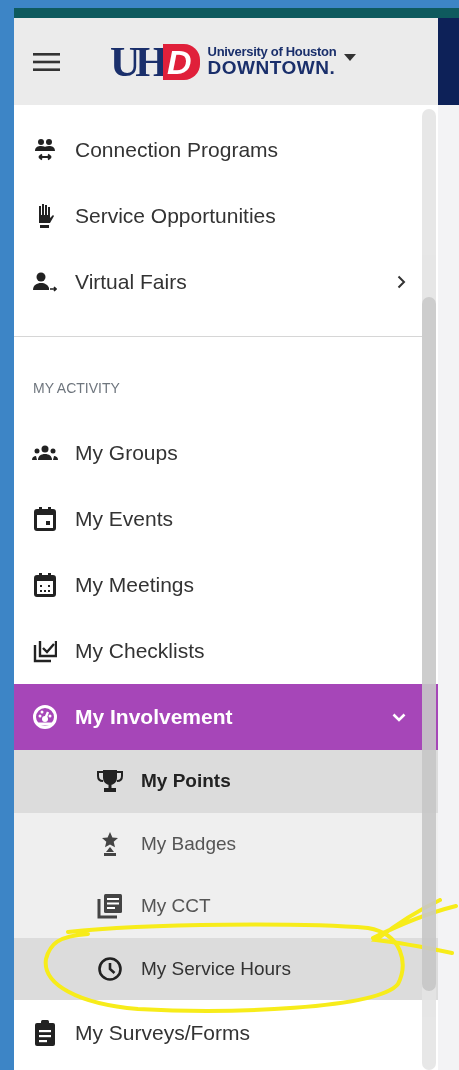 The width and height of the screenshot is (459, 1070). I want to click on nav-subitem: My Points, so click(226, 781).